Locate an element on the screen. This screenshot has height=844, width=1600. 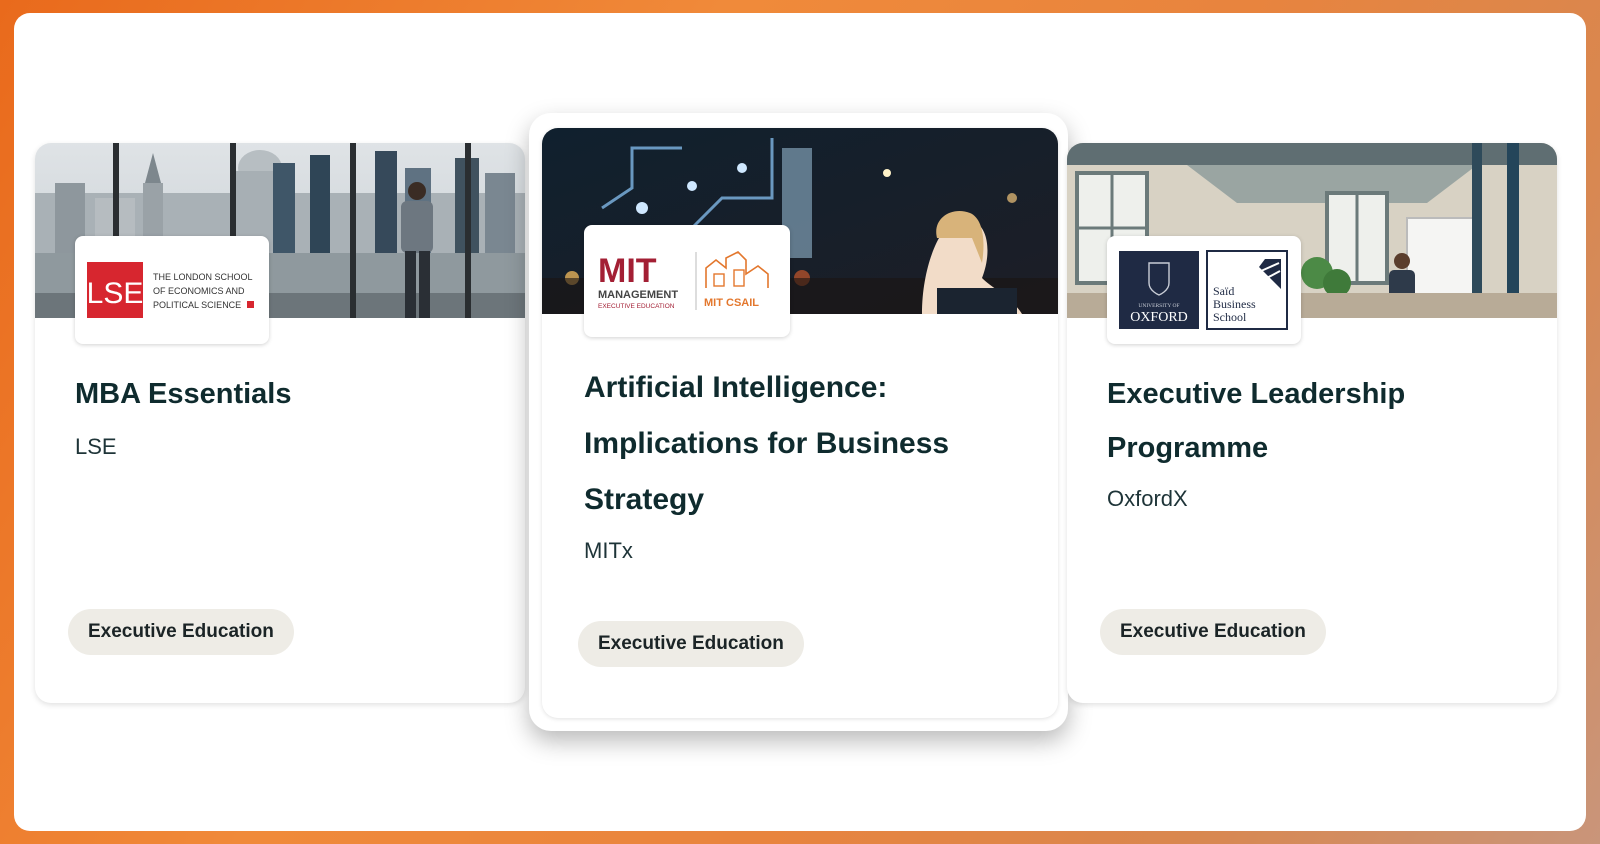
svg-text: EXECUTIVE EDUCATION is located at coordinates (636, 306).